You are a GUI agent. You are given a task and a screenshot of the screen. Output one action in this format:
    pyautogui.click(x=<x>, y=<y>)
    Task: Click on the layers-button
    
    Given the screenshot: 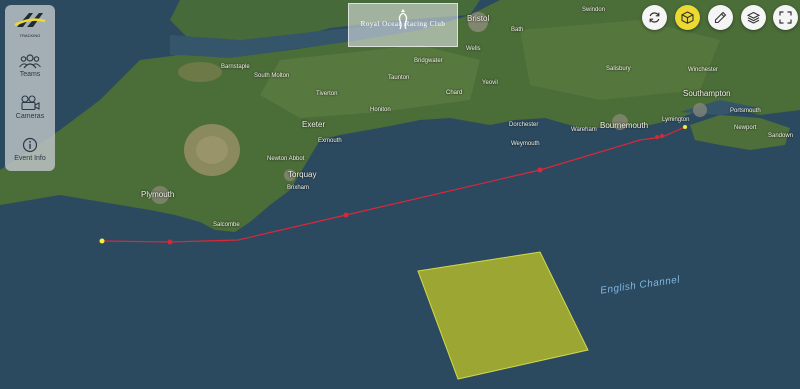 What is the action you would take?
    pyautogui.click(x=753, y=17)
    